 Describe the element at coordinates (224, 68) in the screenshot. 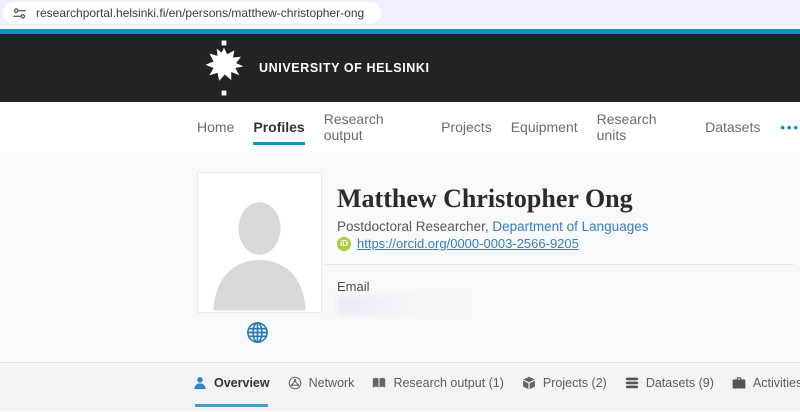

I see `university-of-helsinki-logo-icon` at that location.